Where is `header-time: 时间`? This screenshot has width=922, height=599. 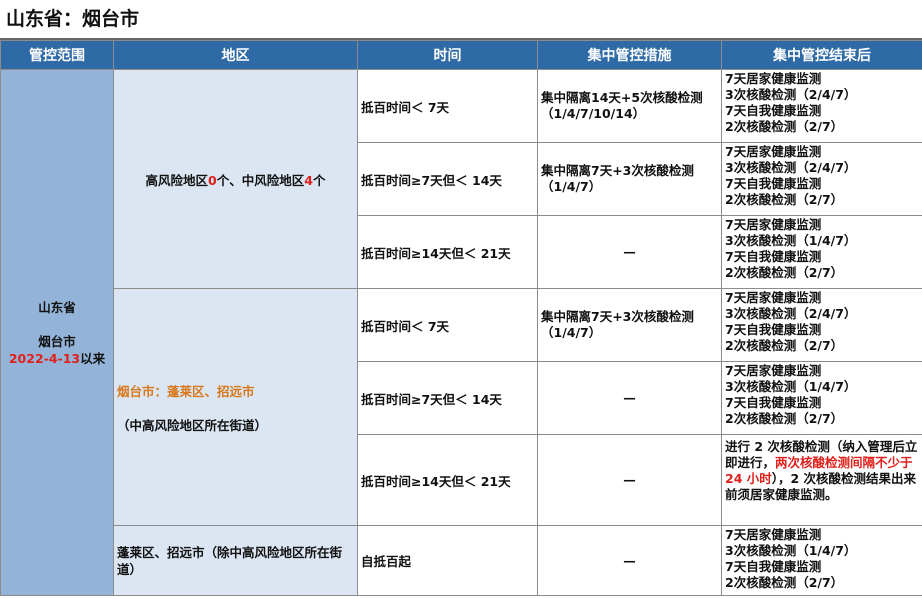
header-time: 时间 is located at coordinates (447, 55).